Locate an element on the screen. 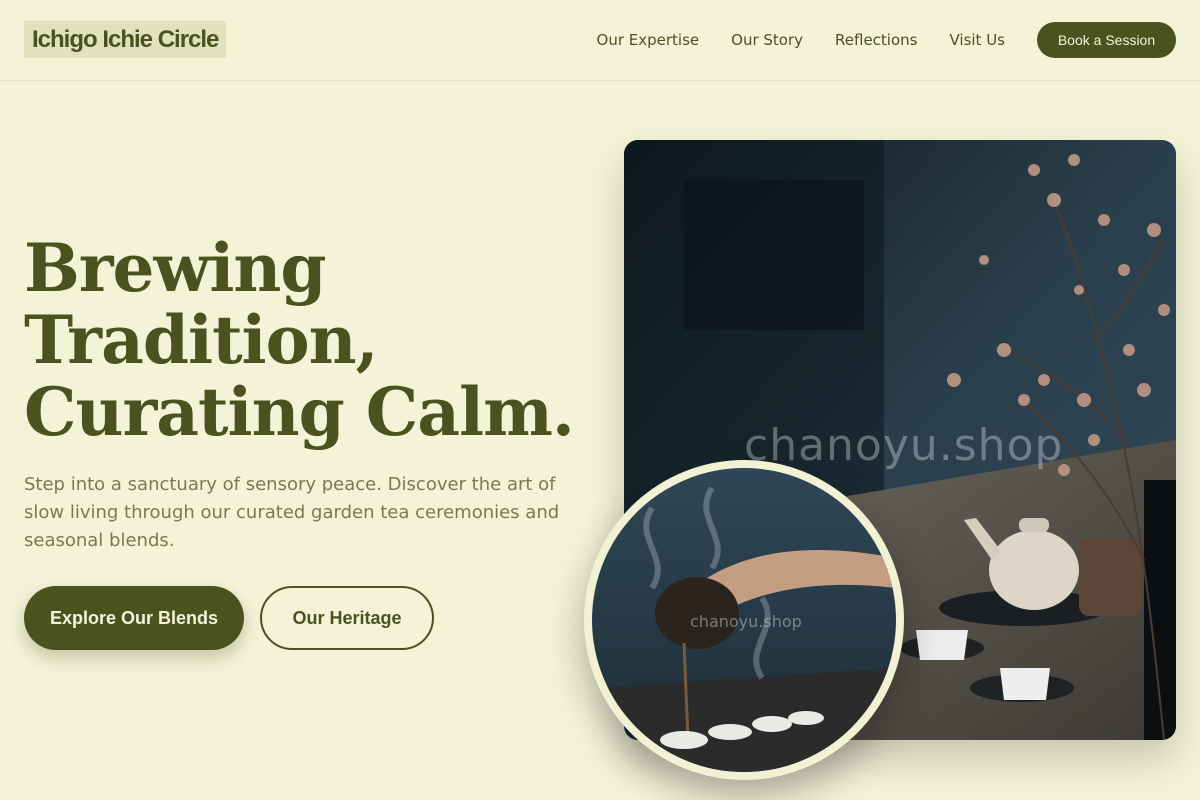  circle-photo-watermark: chanoyu.shop is located at coordinates (746, 621).